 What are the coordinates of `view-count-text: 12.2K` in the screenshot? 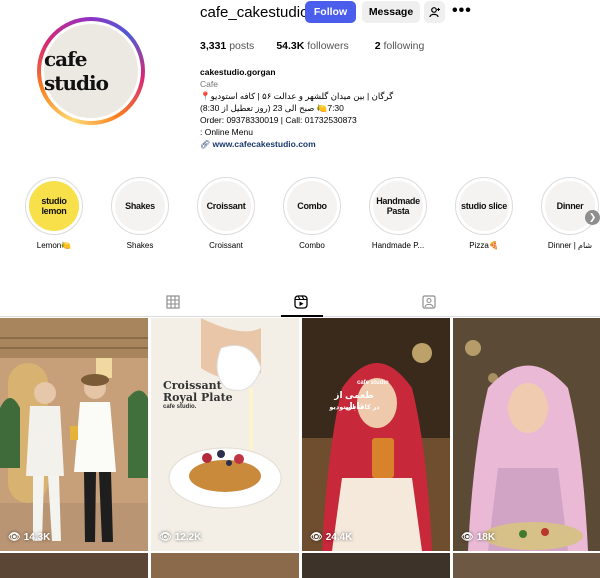 It's located at (188, 537).